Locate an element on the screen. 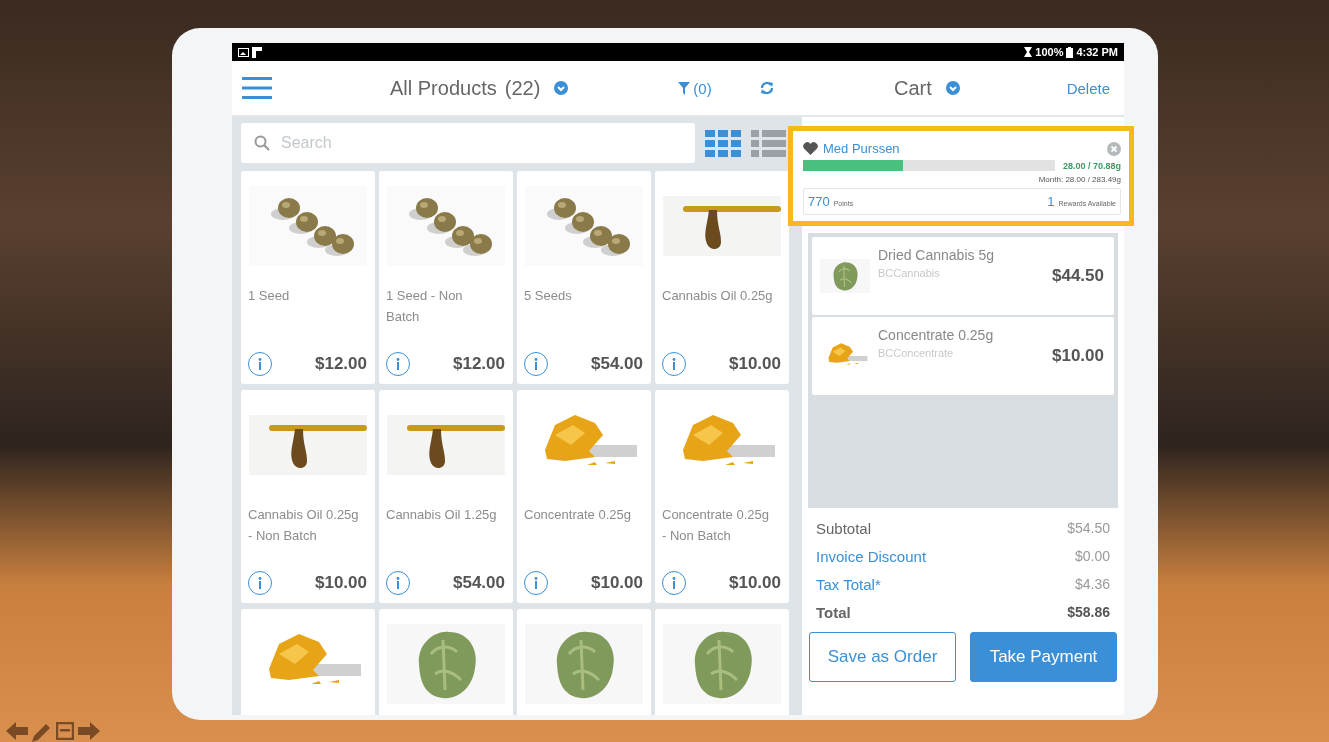 The width and height of the screenshot is (1329, 742). edit-button is located at coordinates (42, 732).